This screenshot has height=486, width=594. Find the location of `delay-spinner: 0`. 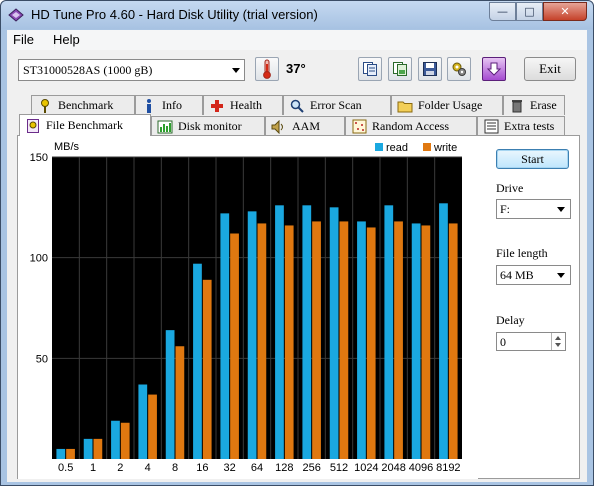

delay-spinner: 0 is located at coordinates (531, 341).